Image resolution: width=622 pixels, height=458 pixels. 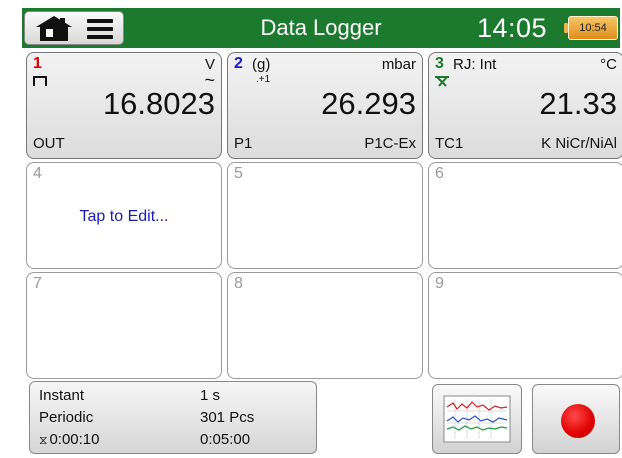 I want to click on channel-number: 5, so click(x=238, y=173).